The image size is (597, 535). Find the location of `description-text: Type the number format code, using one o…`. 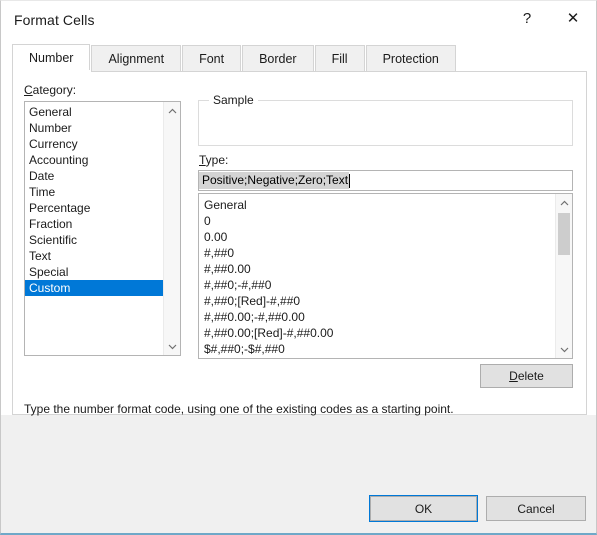

description-text: Type the number format code, using one o… is located at coordinates (239, 409).